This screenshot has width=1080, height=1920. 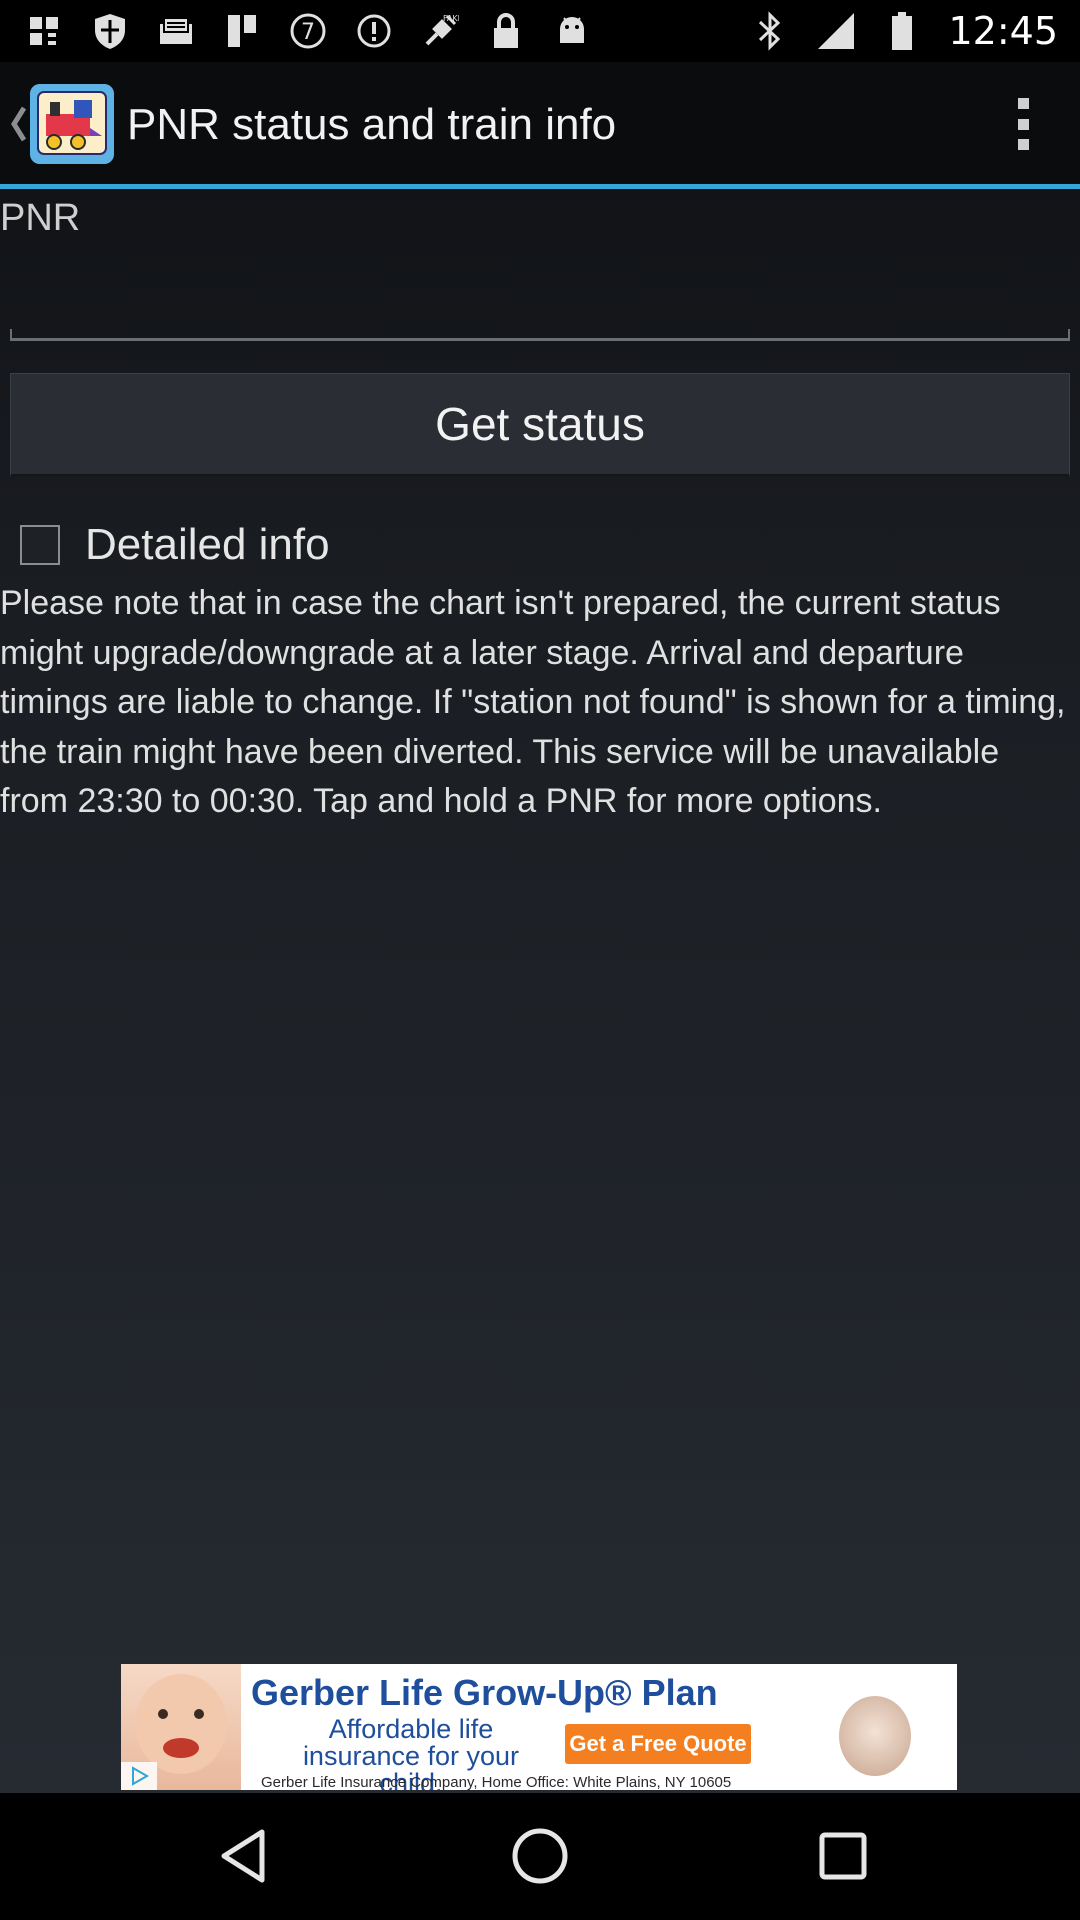 What do you see at coordinates (44, 31) in the screenshot?
I see `notification-icon` at bounding box center [44, 31].